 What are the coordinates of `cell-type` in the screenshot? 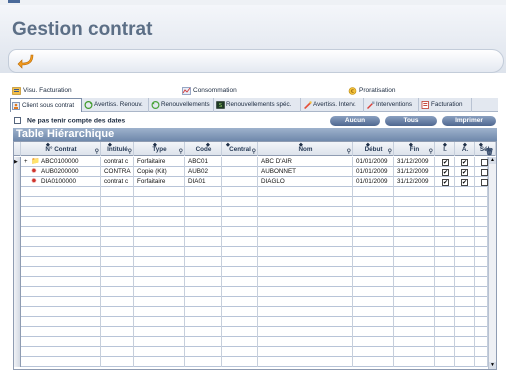 It's located at (160, 222).